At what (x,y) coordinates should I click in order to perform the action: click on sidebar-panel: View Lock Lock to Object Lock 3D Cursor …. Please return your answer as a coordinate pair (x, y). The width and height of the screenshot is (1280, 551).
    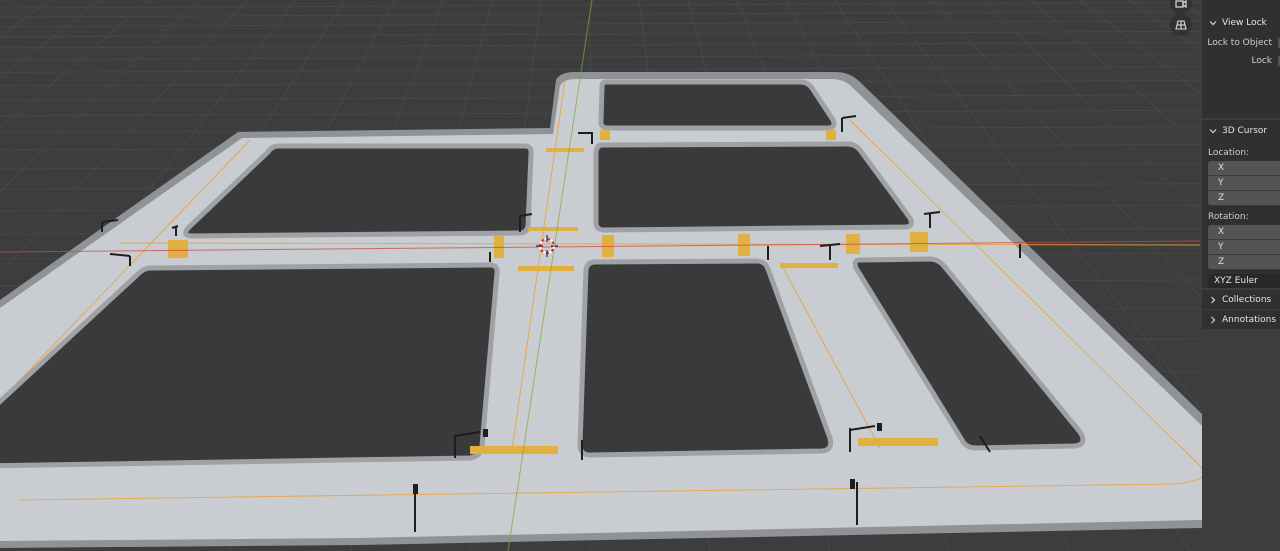
    Looking at the image, I should click on (1241, 275).